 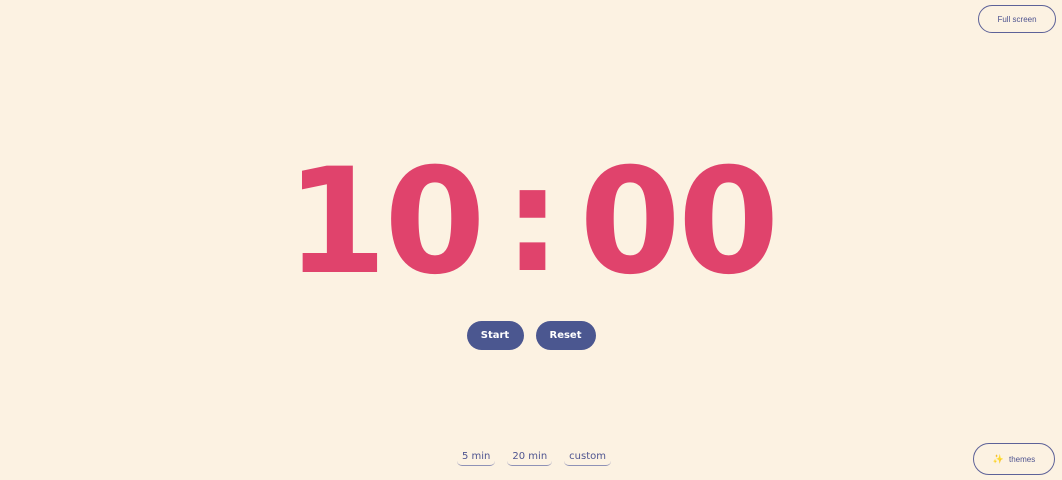 I want to click on timer-minutes: 10, so click(x=385, y=222).